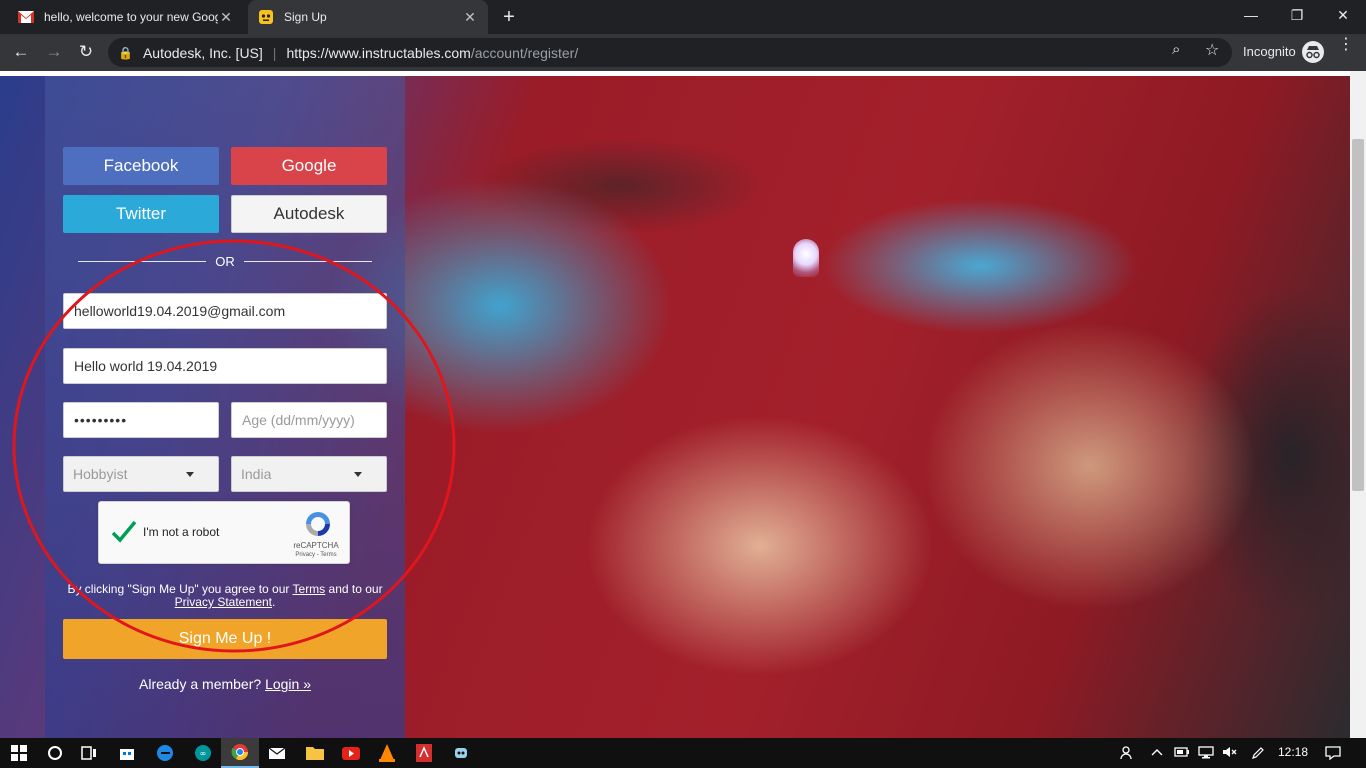  Describe the element at coordinates (318, 524) in the screenshot. I see `recaptcha-logo-icon` at that location.